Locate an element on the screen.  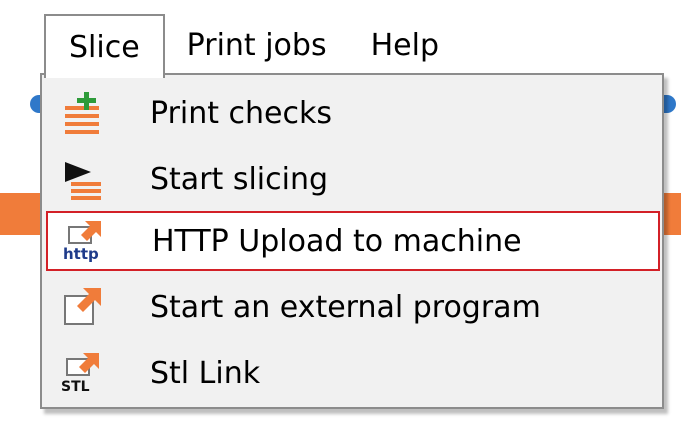
menu-item-http-upload: http HTTP Upload to machine is located at coordinates (353, 241).